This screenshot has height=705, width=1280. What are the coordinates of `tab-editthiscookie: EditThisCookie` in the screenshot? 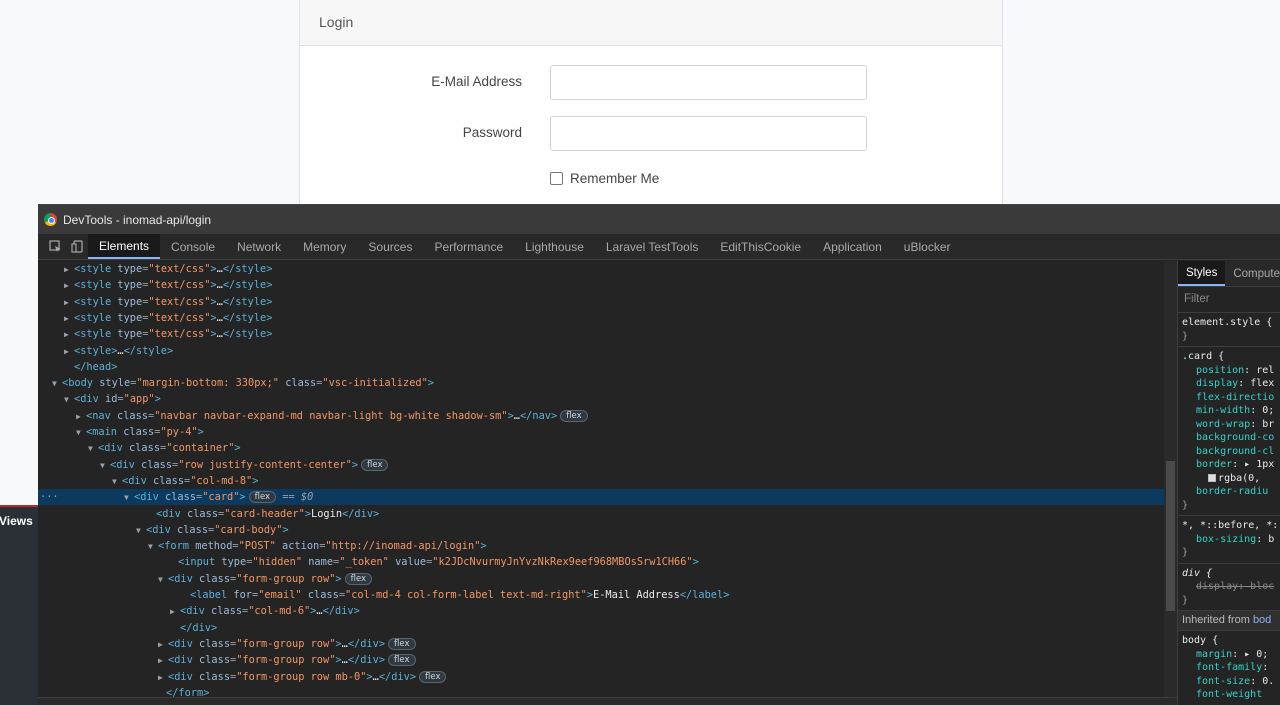 It's located at (760, 246).